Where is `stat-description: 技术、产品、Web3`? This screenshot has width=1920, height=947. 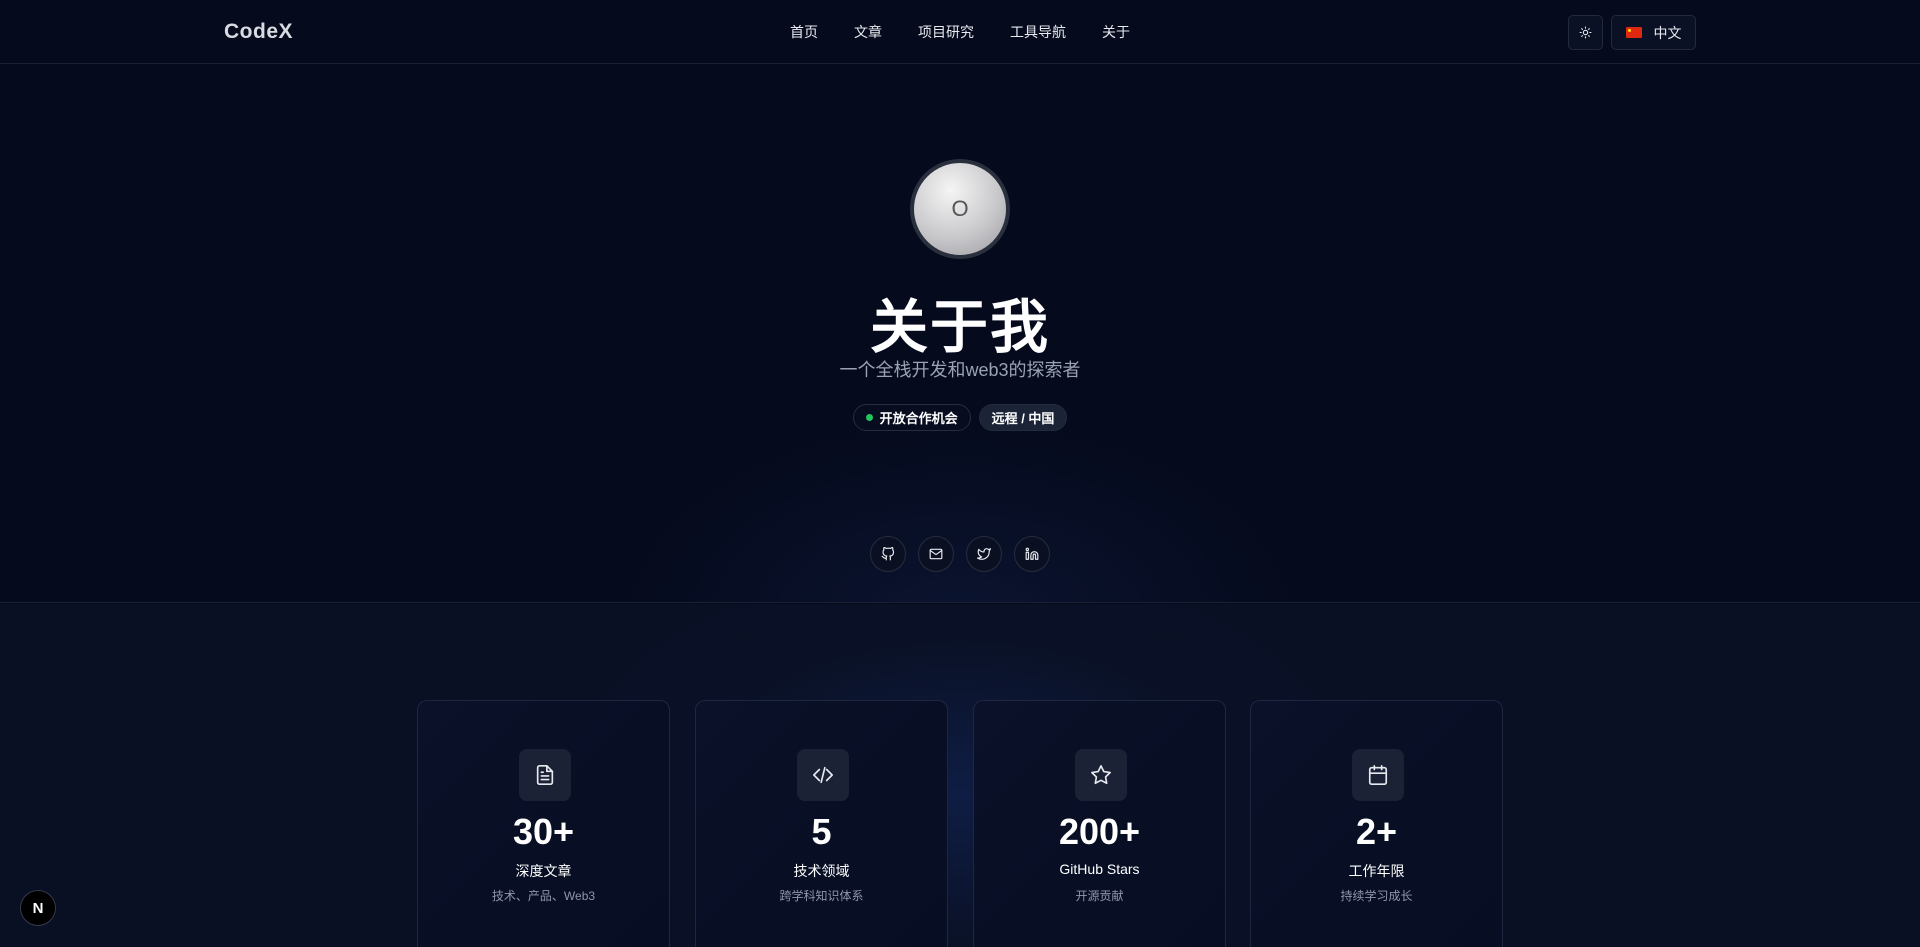
stat-description: 技术、产品、Web3 is located at coordinates (543, 896).